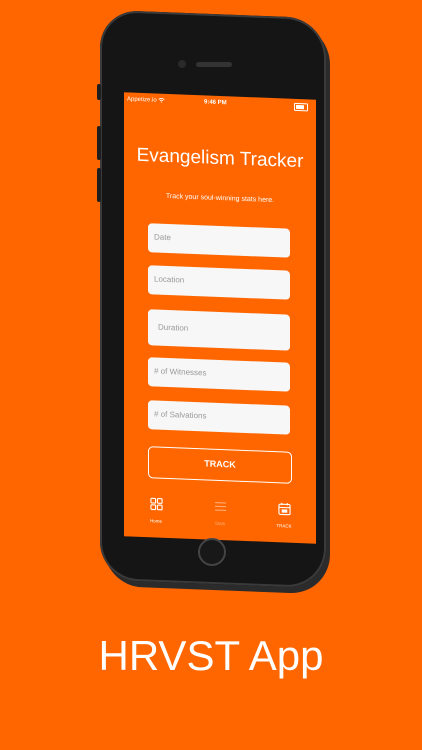 The height and width of the screenshot is (750, 422). I want to click on front-camera, so click(182, 64).